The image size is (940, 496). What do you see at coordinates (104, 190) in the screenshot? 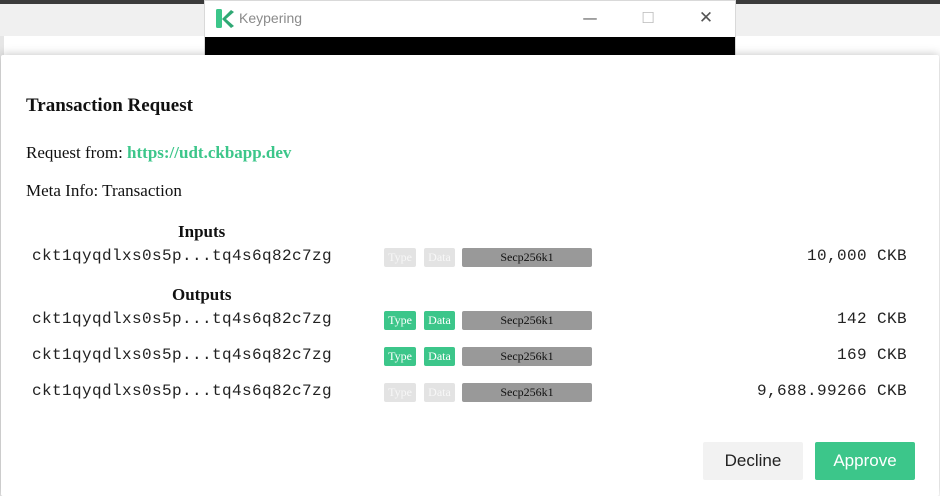
I see `meta-info: Meta Info: Transaction` at bounding box center [104, 190].